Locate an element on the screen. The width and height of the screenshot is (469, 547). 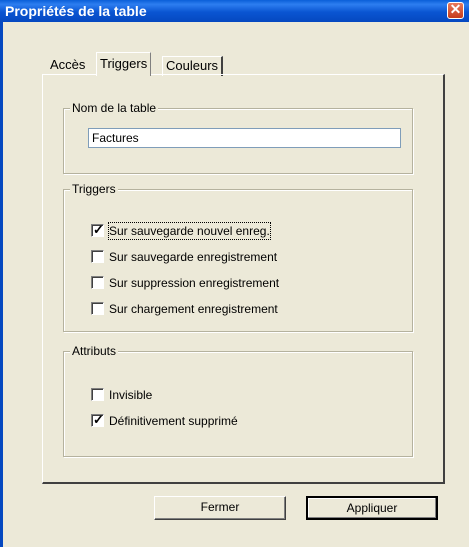
close-button: Fermer is located at coordinates (220, 508).